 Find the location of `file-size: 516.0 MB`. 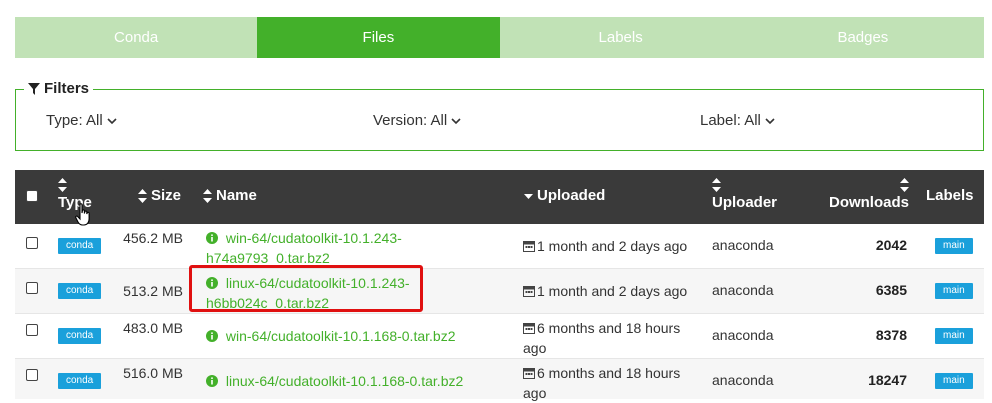

file-size: 516.0 MB is located at coordinates (153, 373).